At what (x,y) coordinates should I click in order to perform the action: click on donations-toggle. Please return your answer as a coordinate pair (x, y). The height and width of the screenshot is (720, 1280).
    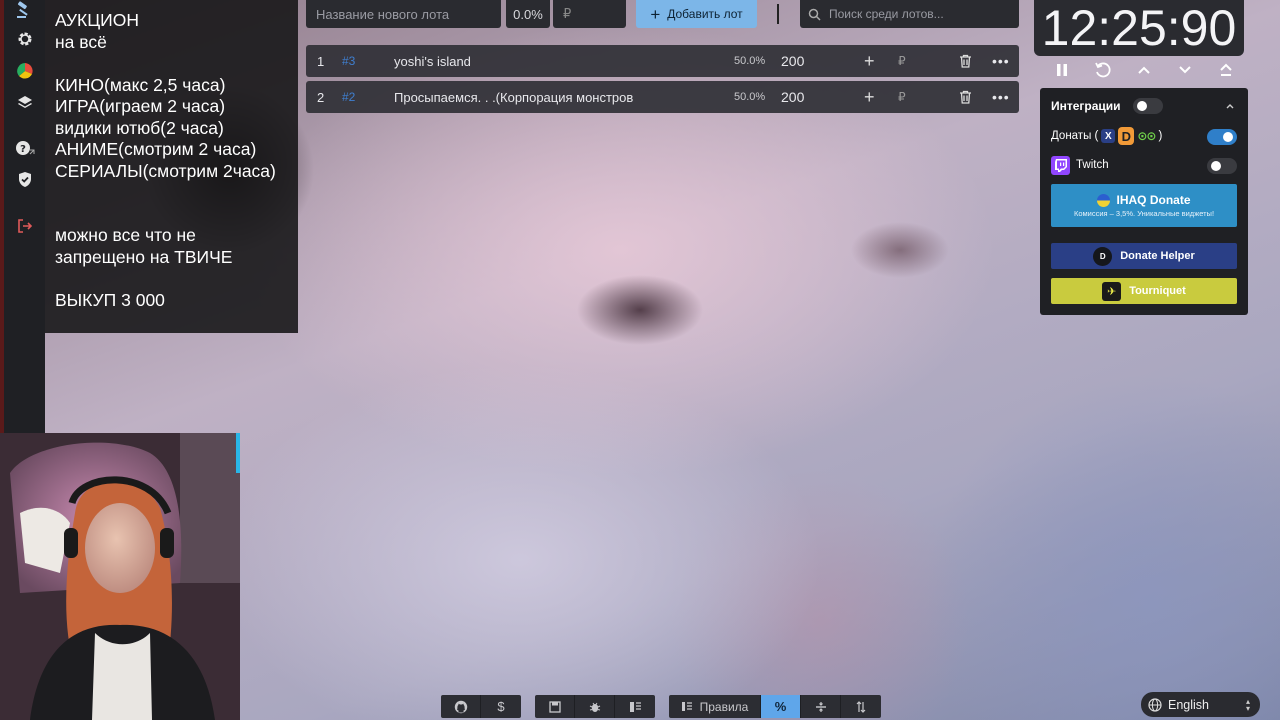
    Looking at the image, I should click on (1222, 137).